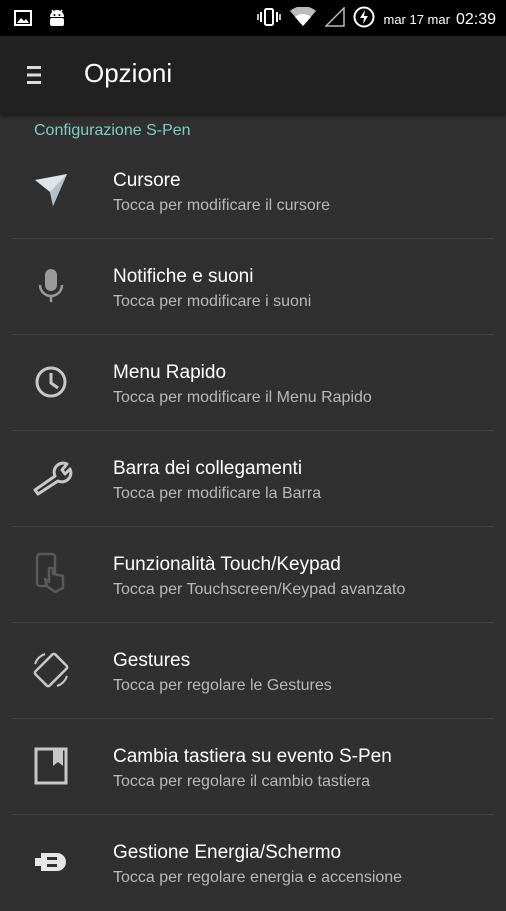 The image size is (506, 911). I want to click on page-title: Opzioni, so click(128, 73).